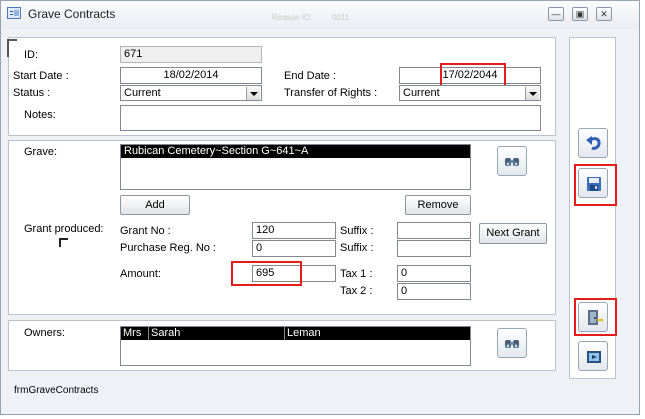 Image resolution: width=645 pixels, height=419 pixels. I want to click on grave-list: Rubican Cemetery~Section G~641~A, so click(295, 167).